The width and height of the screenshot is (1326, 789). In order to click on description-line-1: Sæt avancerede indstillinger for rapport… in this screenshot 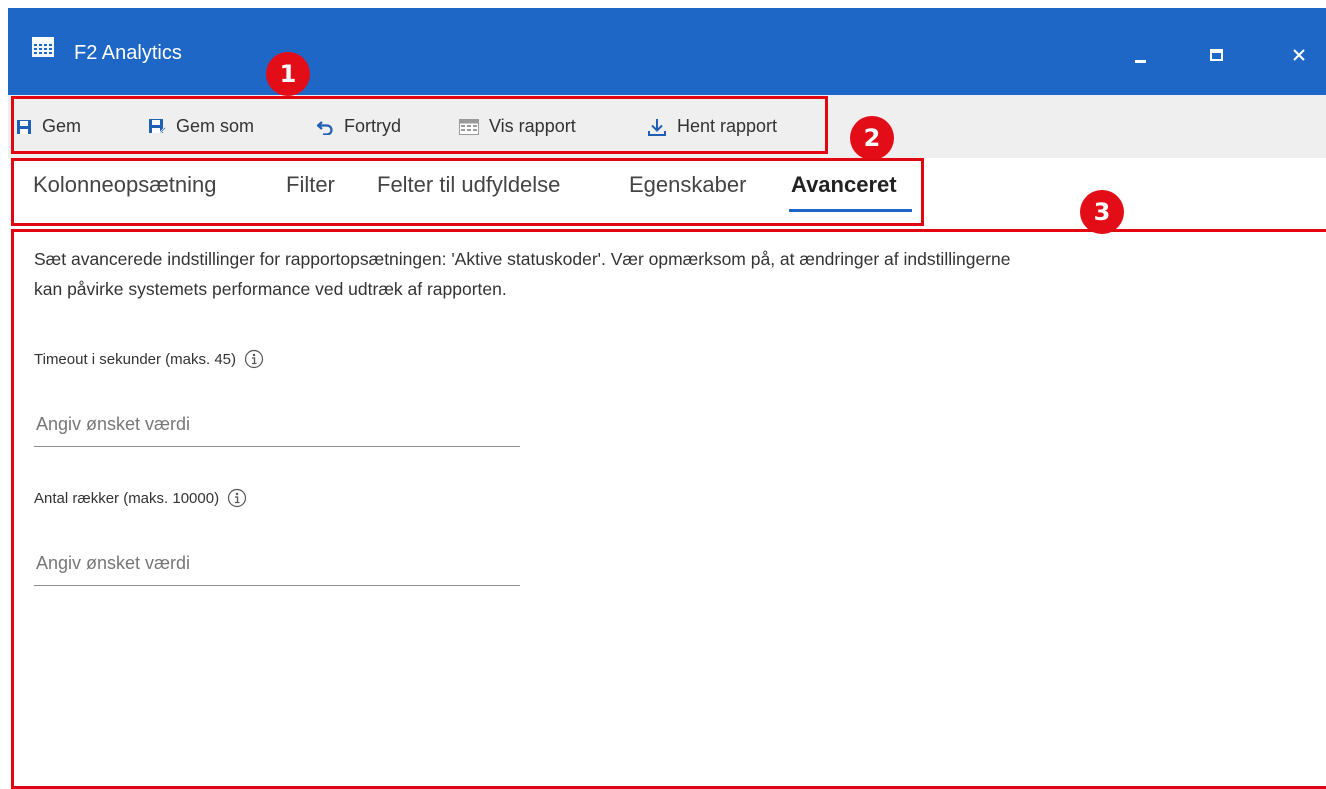, I will do `click(522, 259)`.